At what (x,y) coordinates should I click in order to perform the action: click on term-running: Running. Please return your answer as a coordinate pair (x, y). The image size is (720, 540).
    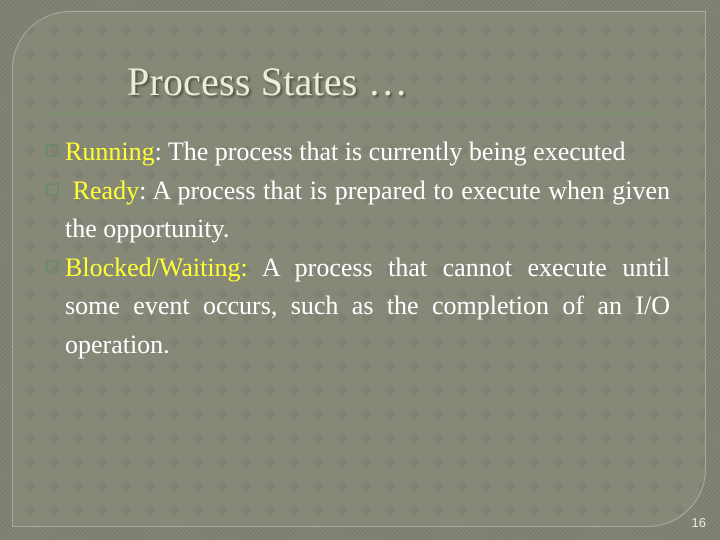
    Looking at the image, I should click on (110, 151).